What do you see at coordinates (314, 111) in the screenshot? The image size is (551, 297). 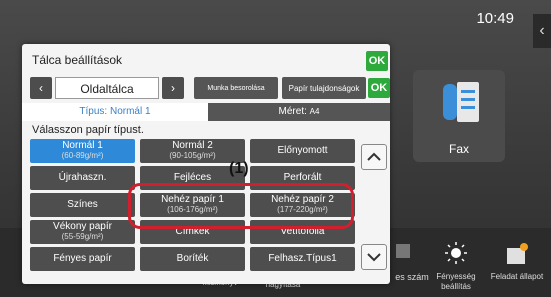 I see `tab-size-value: A4` at bounding box center [314, 111].